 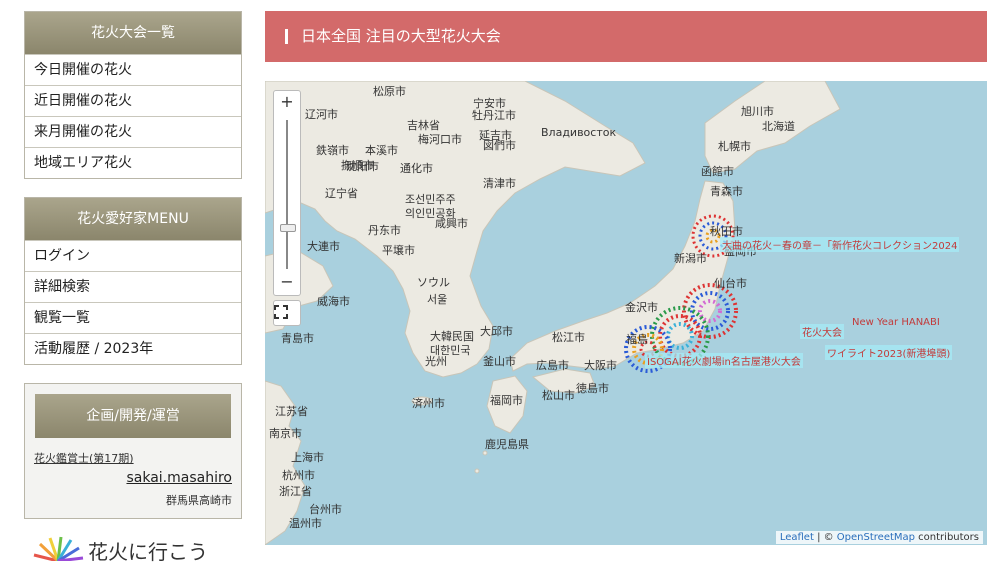 I want to click on fullscreen-button, so click(x=287, y=313).